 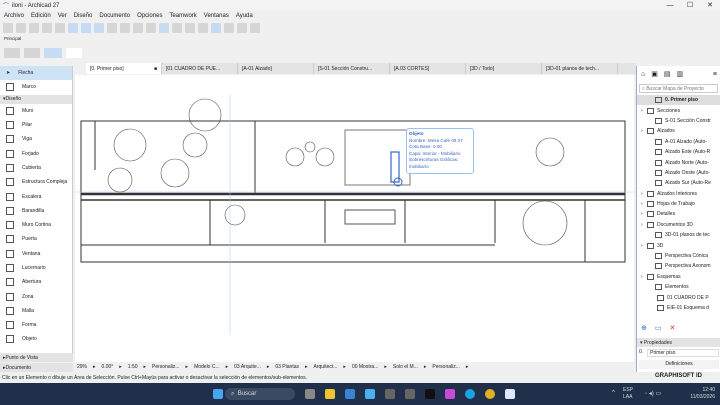 I want to click on app-a-icon, so click(x=430, y=394).